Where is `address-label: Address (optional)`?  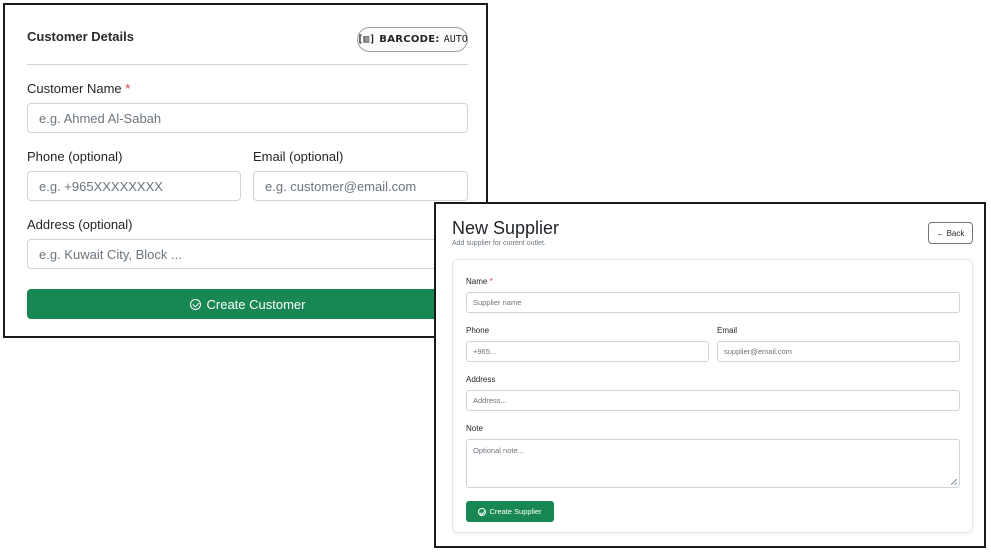 address-label: Address (optional) is located at coordinates (80, 224).